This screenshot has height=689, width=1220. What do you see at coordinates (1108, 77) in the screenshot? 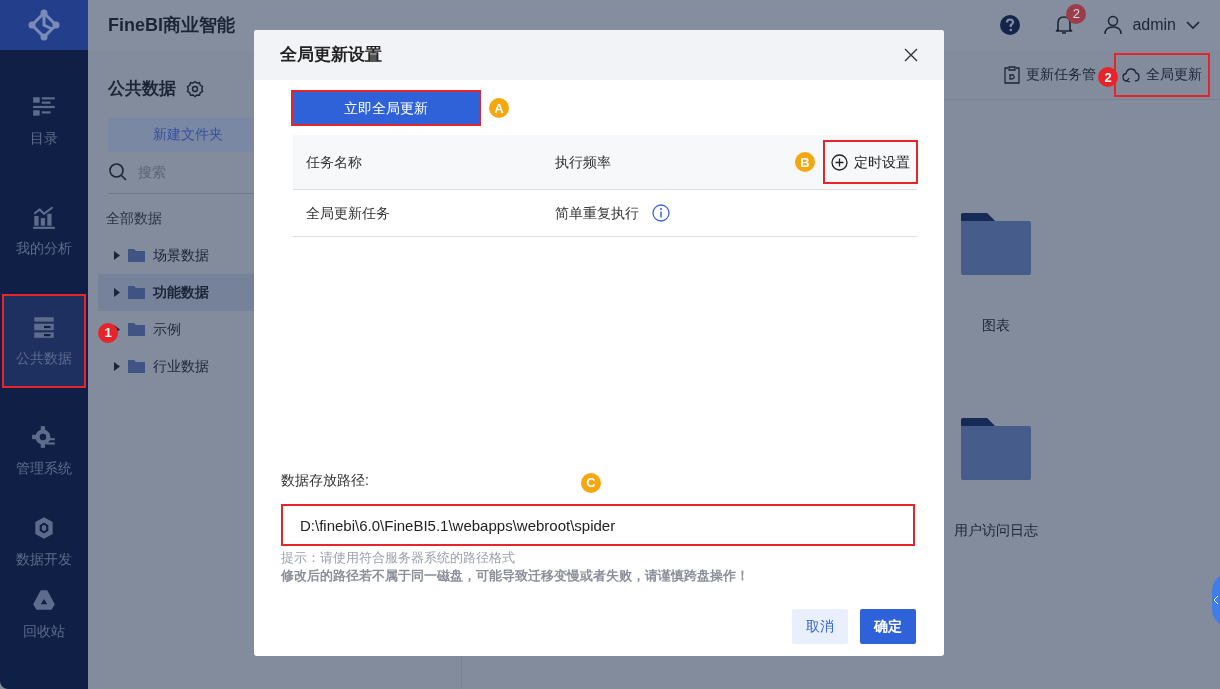
I see `annotation-badge: 2` at bounding box center [1108, 77].